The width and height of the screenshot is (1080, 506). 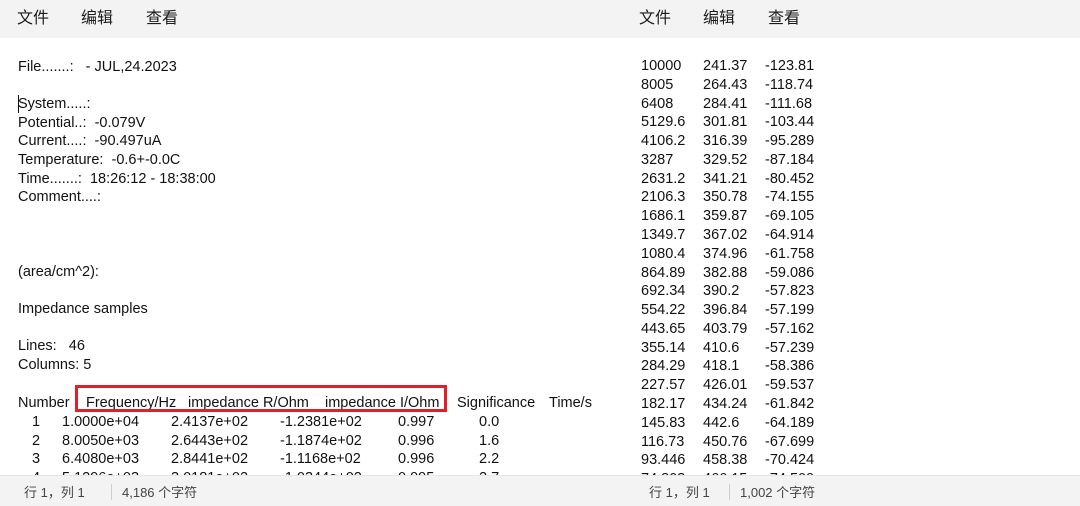 I want to click on cell-frequency: 8005, so click(x=657, y=84).